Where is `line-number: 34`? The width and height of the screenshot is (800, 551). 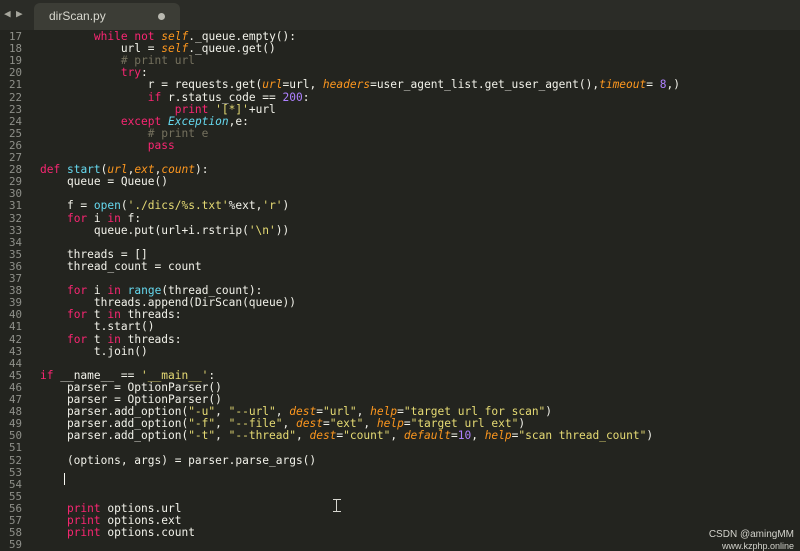 line-number: 34 is located at coordinates (15, 242).